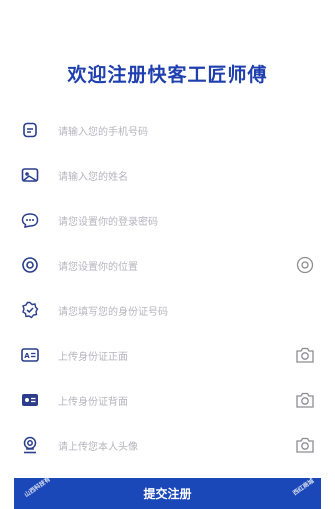 This screenshot has height=509, width=335. I want to click on password-field: 请您设置你的登录密码, so click(167, 220).